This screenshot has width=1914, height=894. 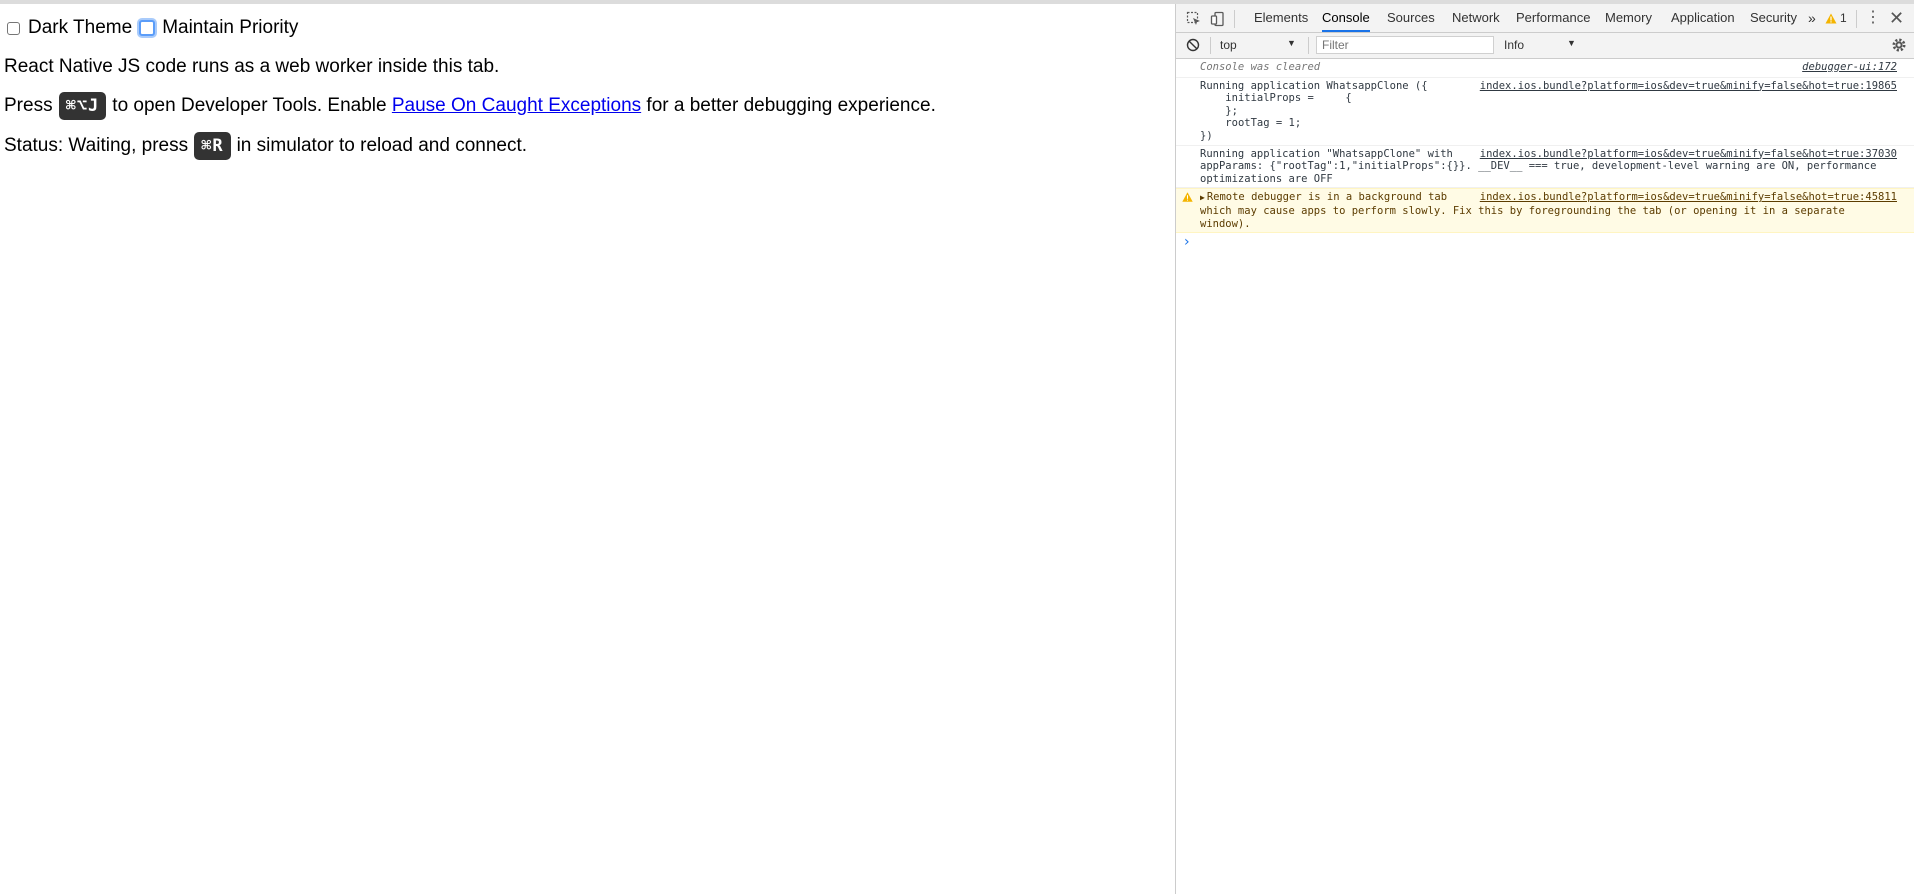 What do you see at coordinates (1411, 18) in the screenshot?
I see `tab-sources: Sources` at bounding box center [1411, 18].